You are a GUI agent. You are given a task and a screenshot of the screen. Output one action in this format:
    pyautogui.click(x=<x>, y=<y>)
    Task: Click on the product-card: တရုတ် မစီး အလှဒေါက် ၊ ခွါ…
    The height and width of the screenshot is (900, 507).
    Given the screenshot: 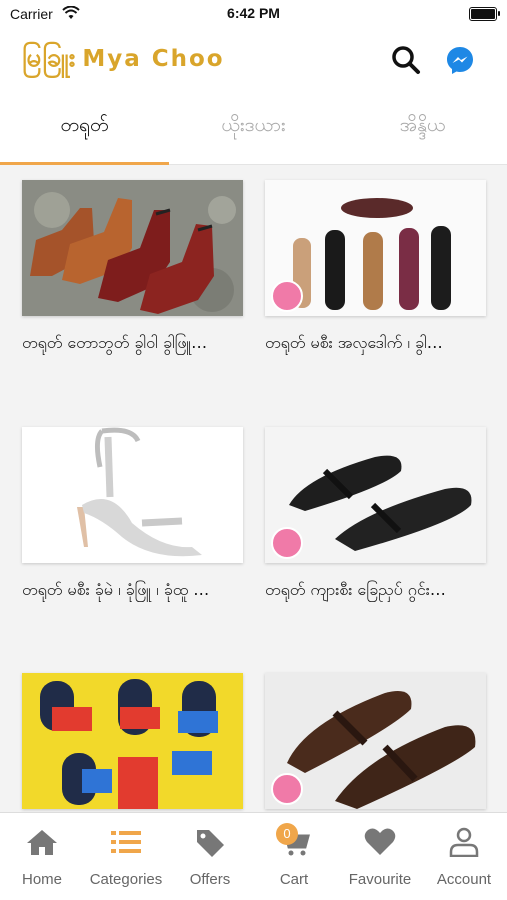 What is the action you would take?
    pyautogui.click(x=375, y=268)
    